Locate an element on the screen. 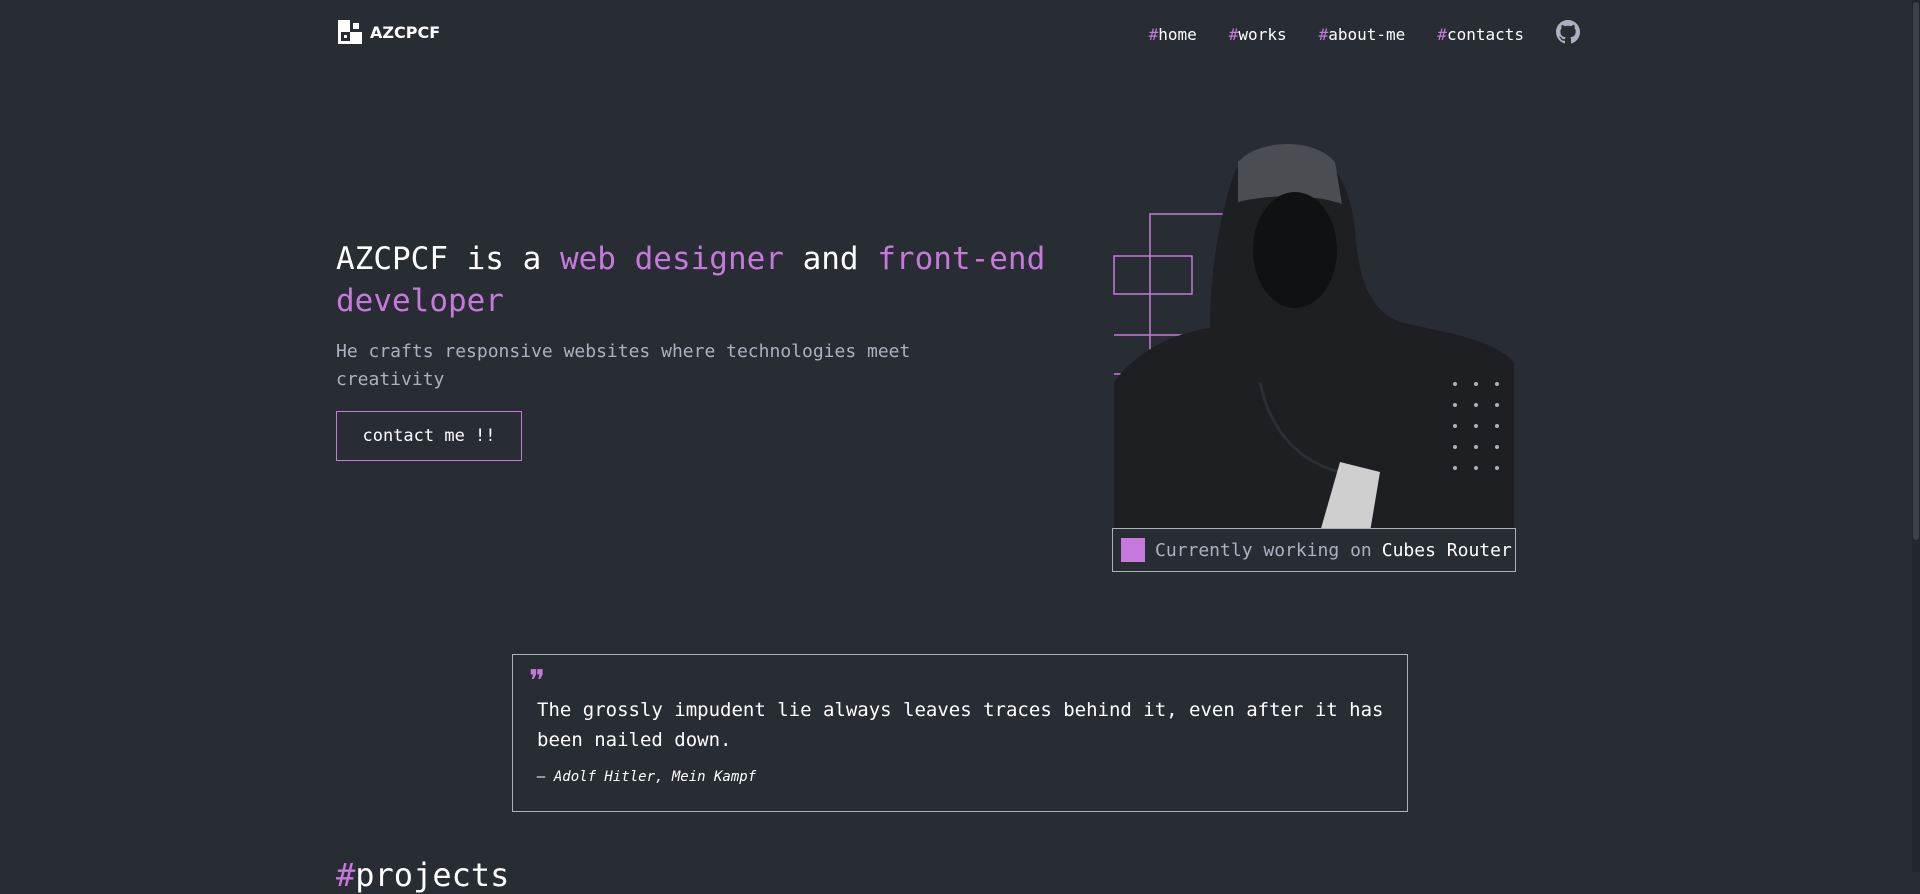 The height and width of the screenshot is (894, 1920). status-square-icon is located at coordinates (1133, 550).